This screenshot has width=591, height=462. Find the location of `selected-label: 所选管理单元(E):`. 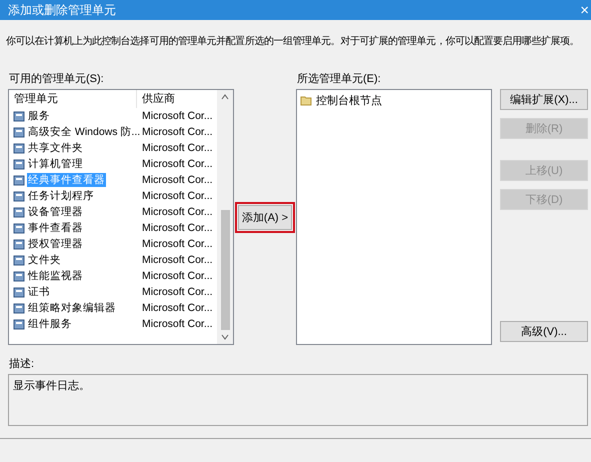

selected-label: 所选管理单元(E): is located at coordinates (339, 78).